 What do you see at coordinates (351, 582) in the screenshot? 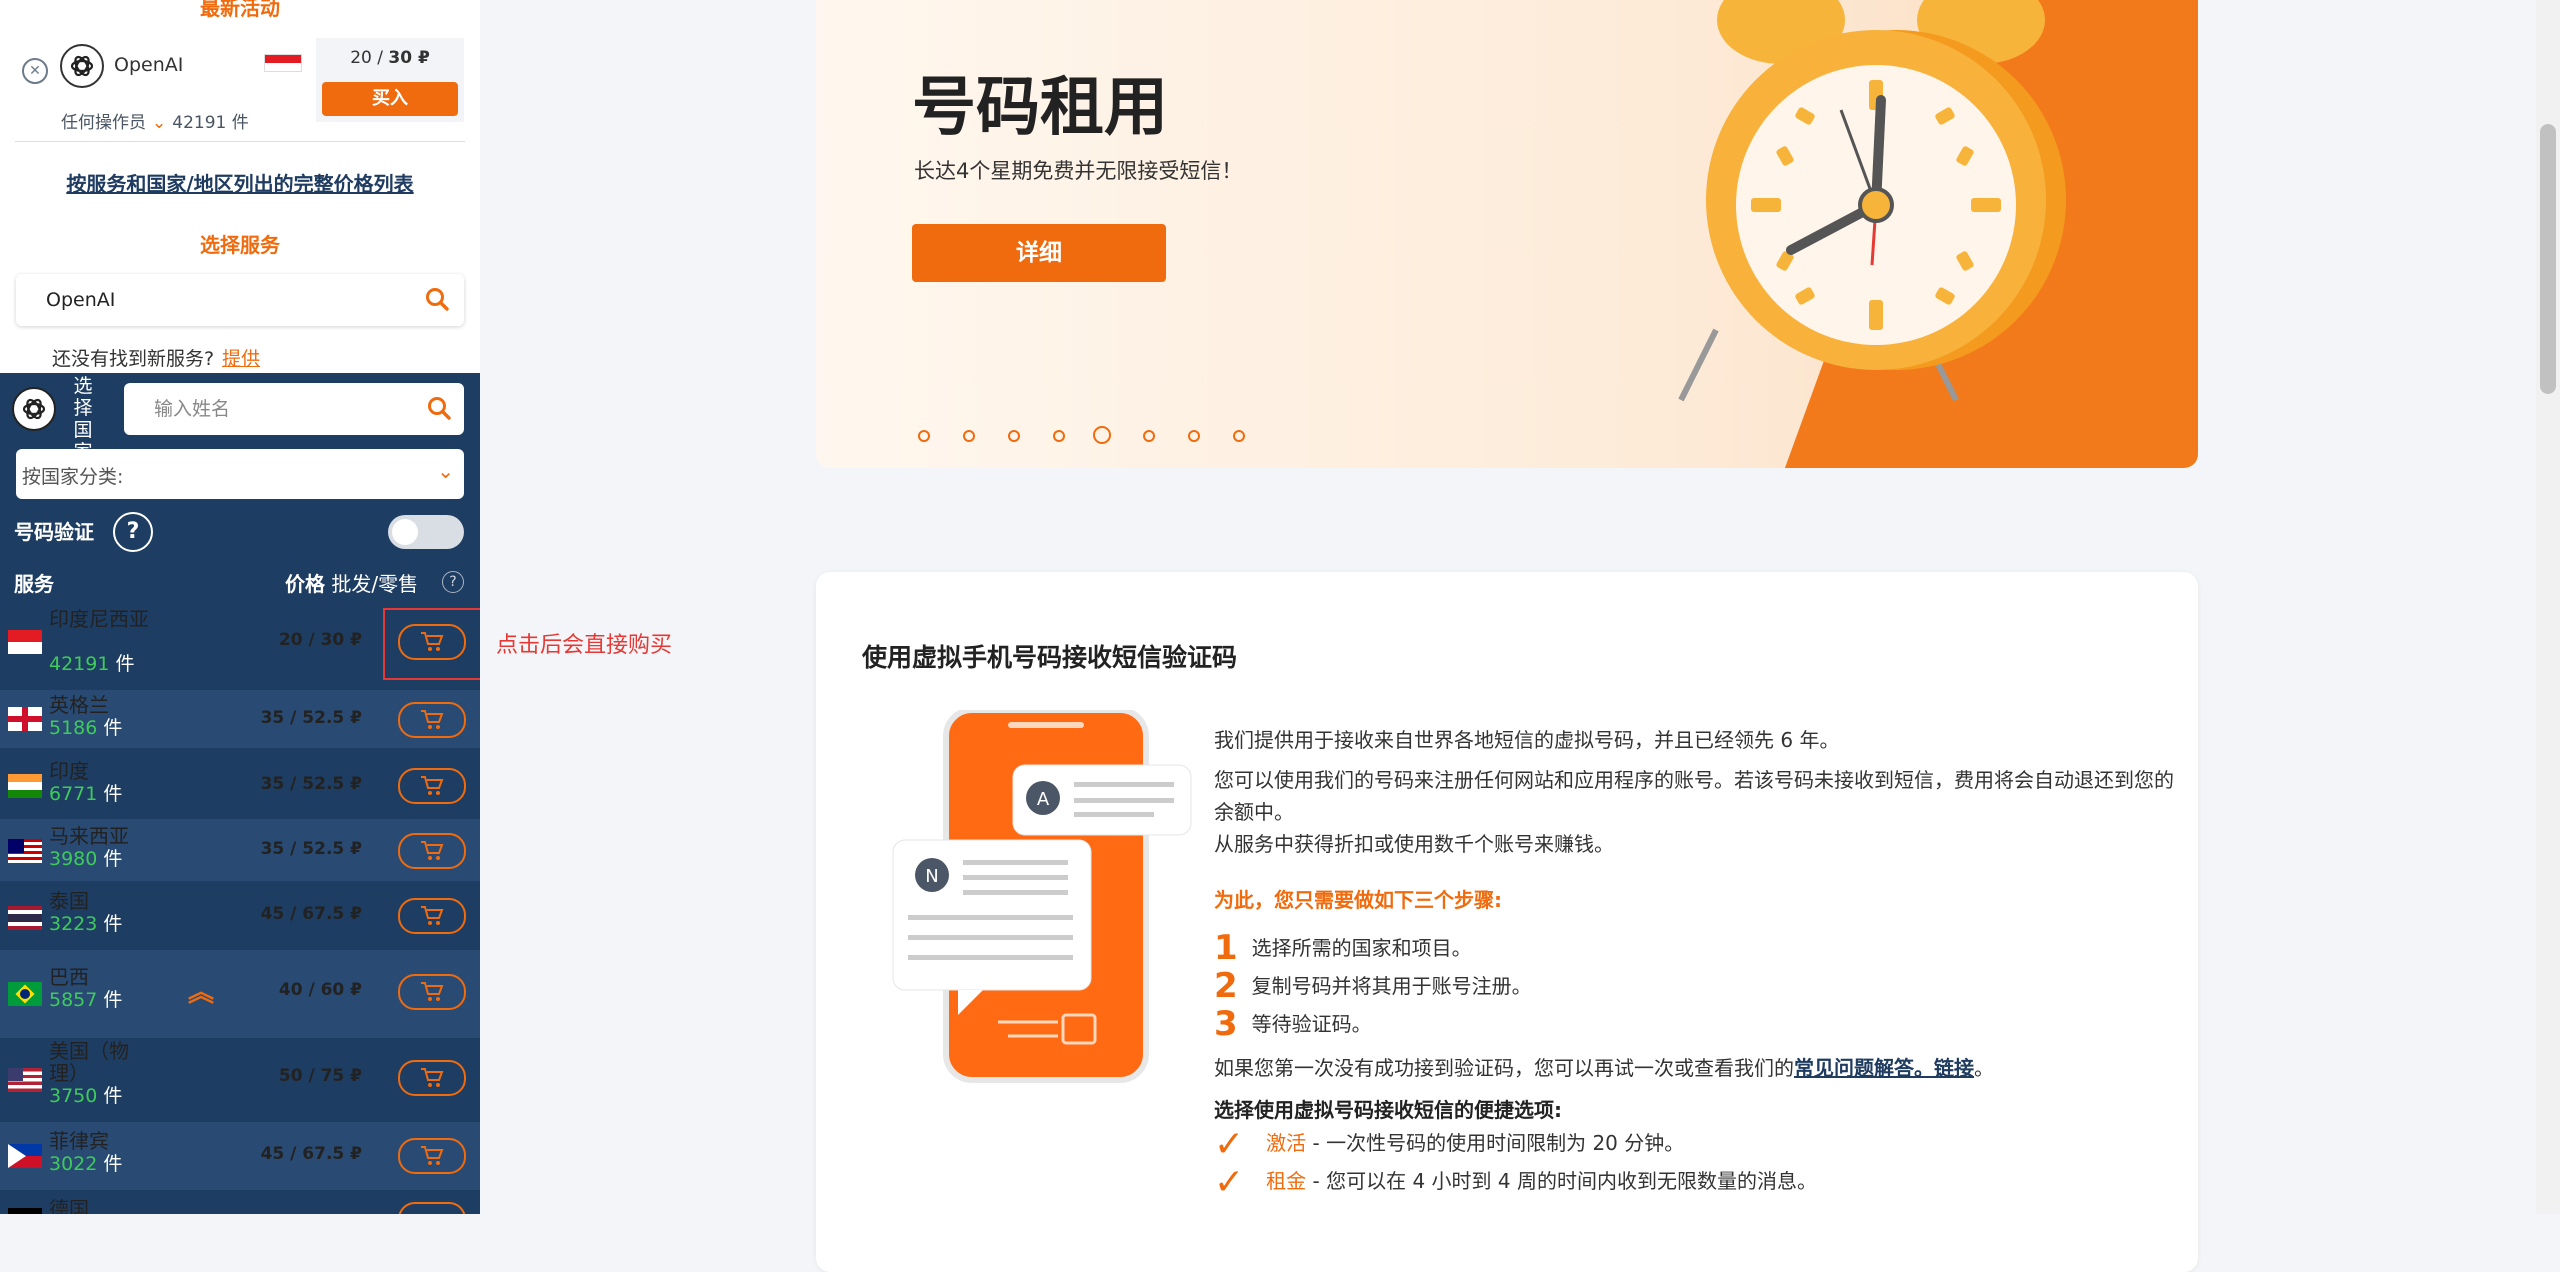
I see `column-price: 价格 批发/零售` at bounding box center [351, 582].